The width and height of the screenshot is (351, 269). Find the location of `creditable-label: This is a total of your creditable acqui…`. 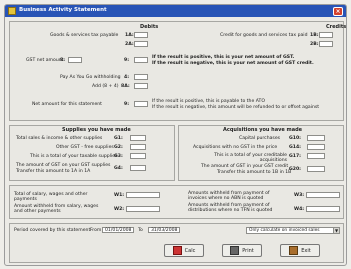

creditable-label: This is a total of your creditable acqui… is located at coordinates (250, 158).